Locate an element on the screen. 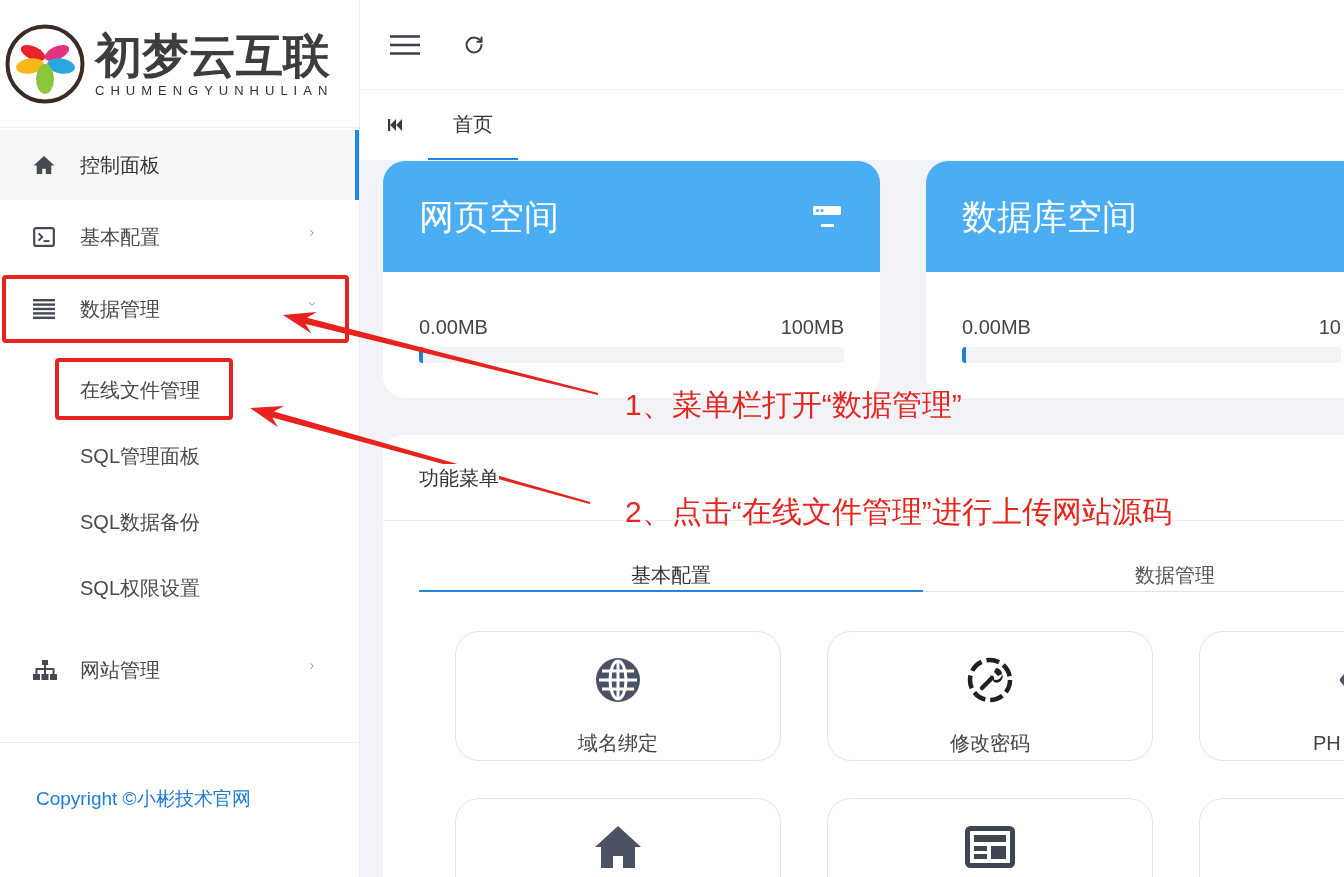  home-icon is located at coordinates (44, 165).